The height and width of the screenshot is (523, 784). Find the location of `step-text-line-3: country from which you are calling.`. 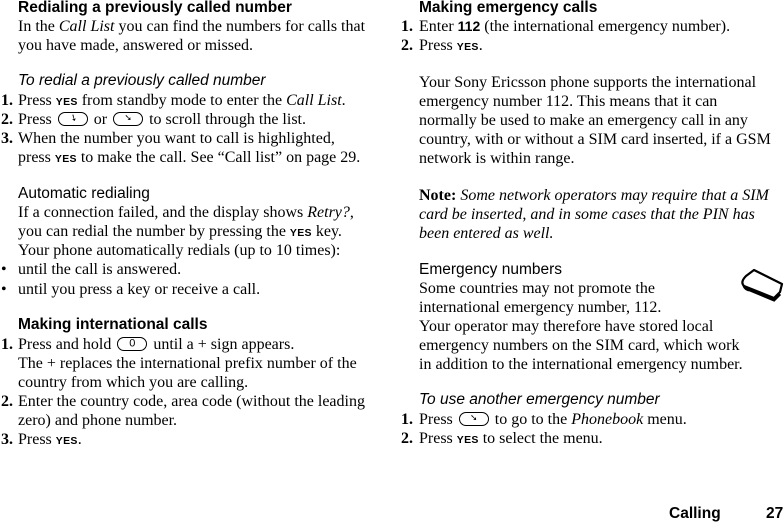

step-text-line-3: country from which you are calling. is located at coordinates (133, 382).